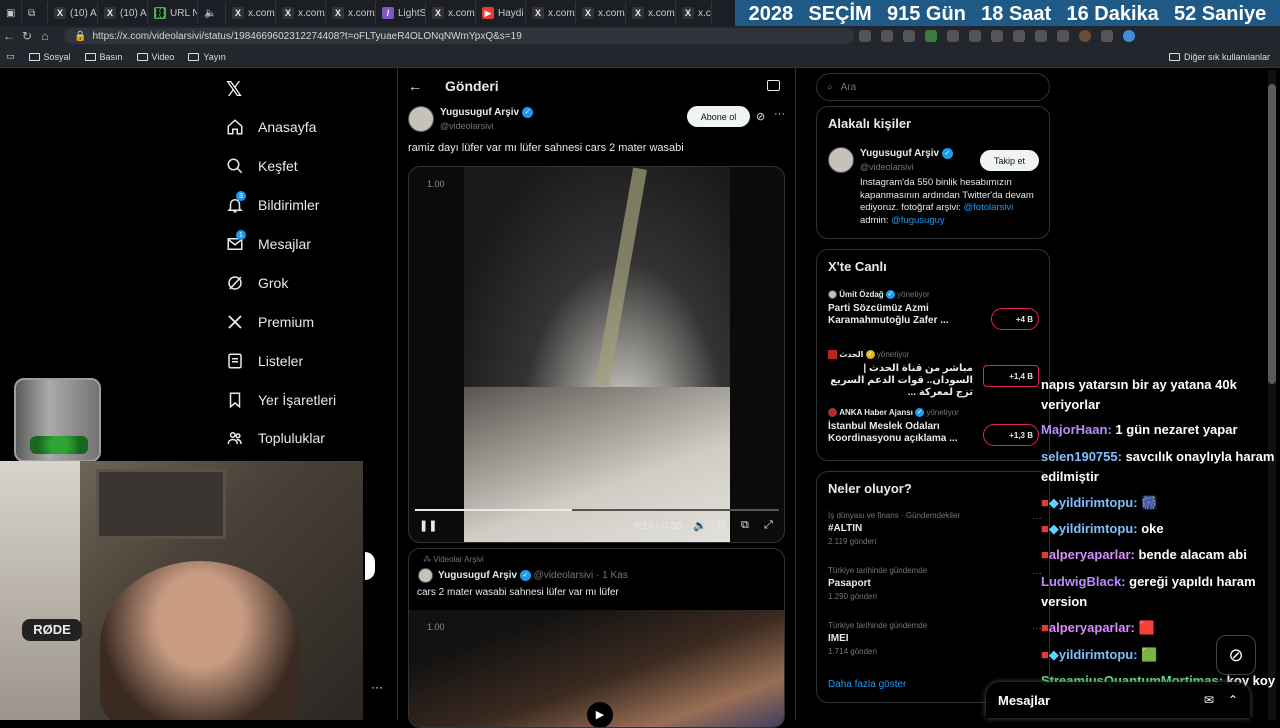 Image resolution: width=1280 pixels, height=728 pixels. I want to click on browser-tab: Xx.co, so click(694, 13).